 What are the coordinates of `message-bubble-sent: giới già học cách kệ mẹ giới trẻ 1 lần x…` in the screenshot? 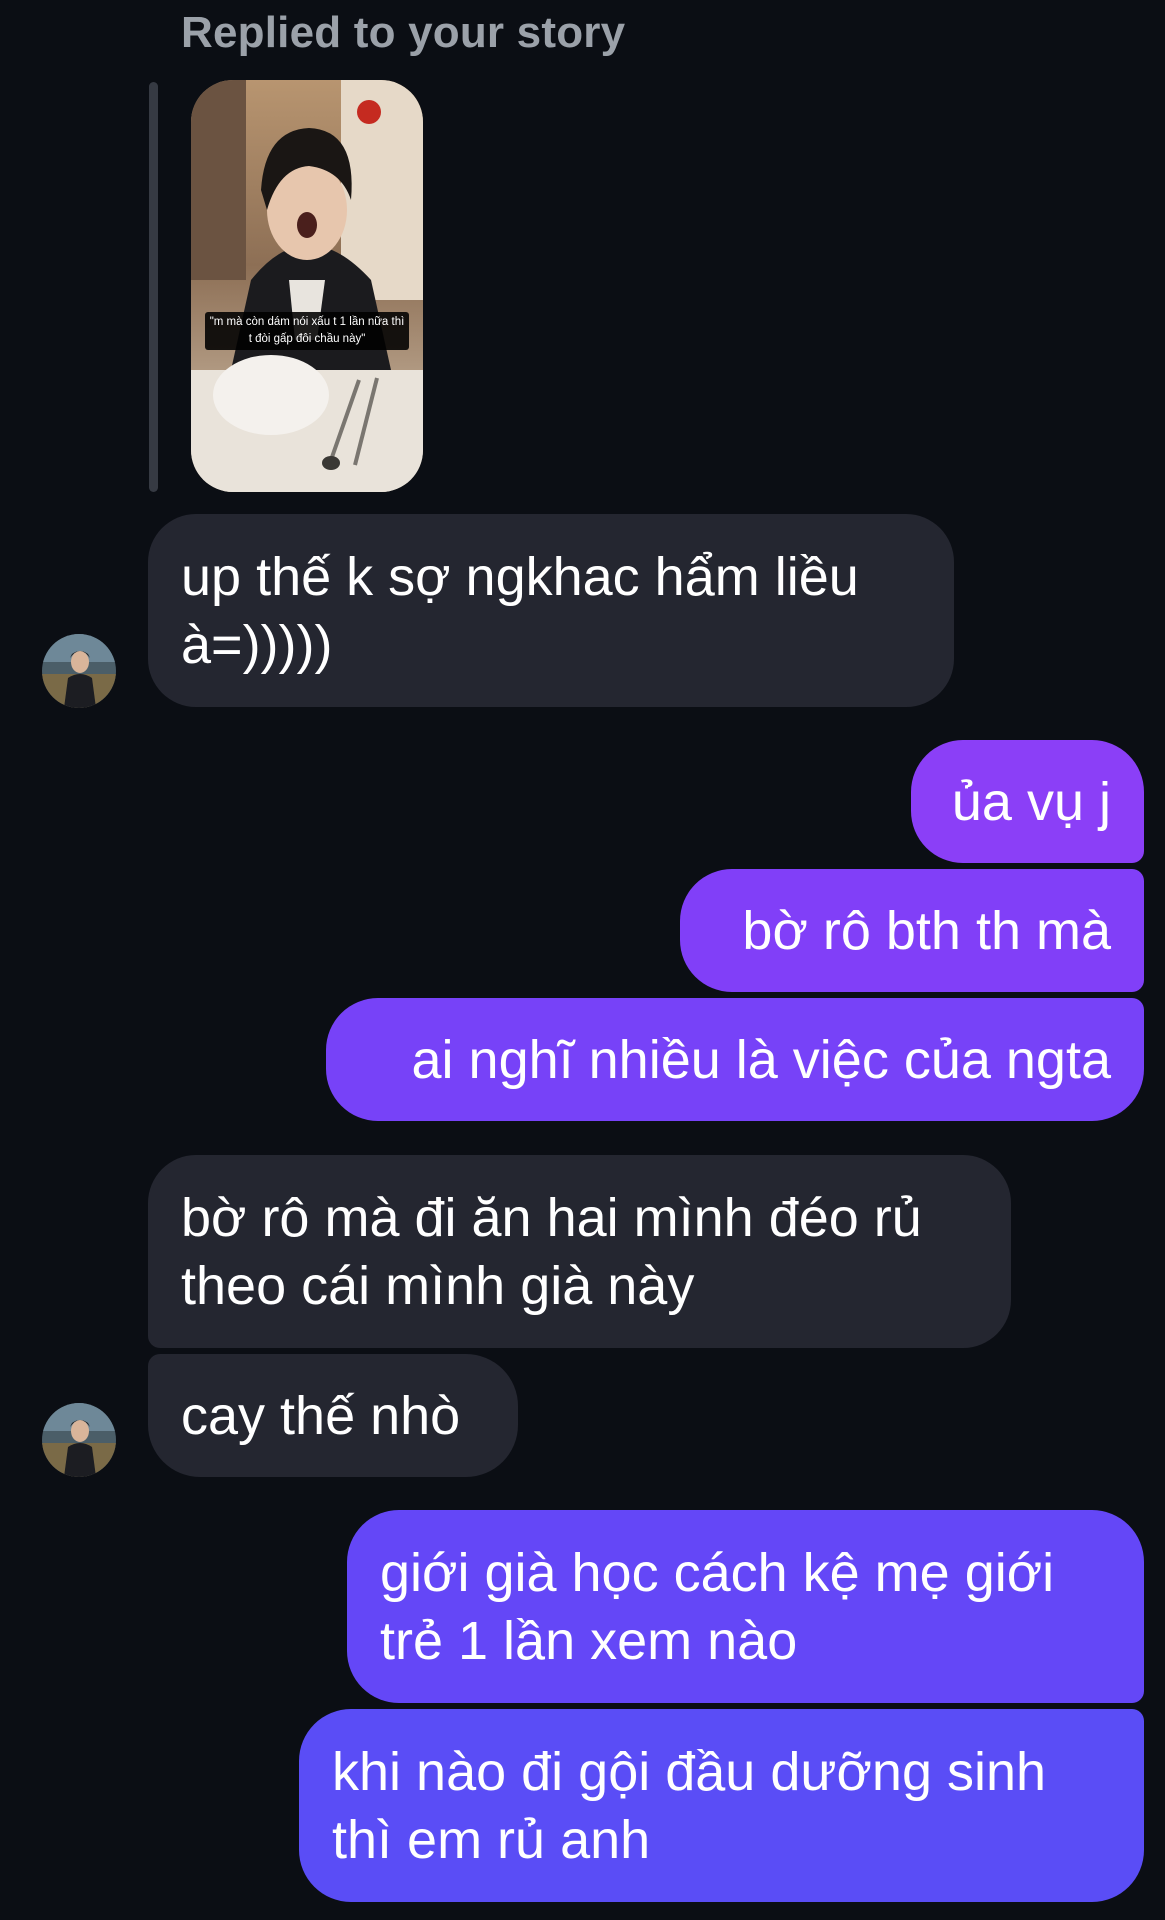 It's located at (745, 1606).